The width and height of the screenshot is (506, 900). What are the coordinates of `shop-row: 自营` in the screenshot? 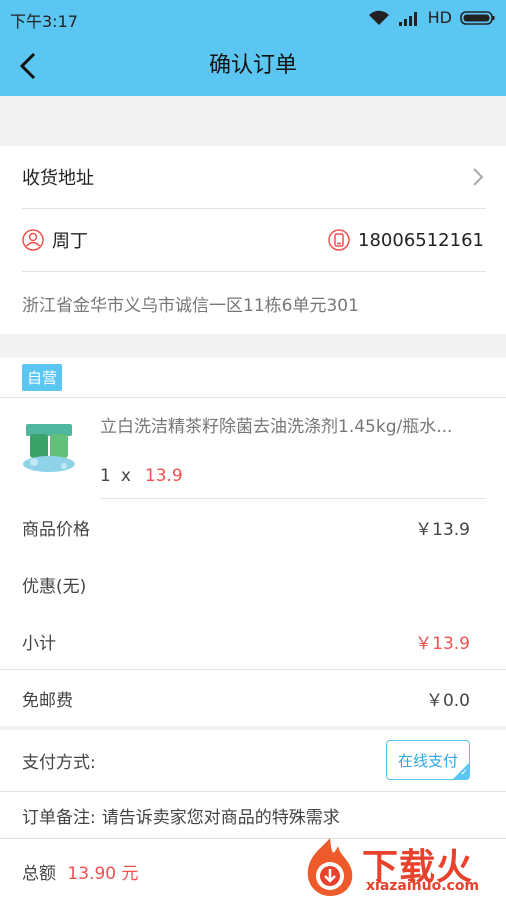 It's located at (253, 378).